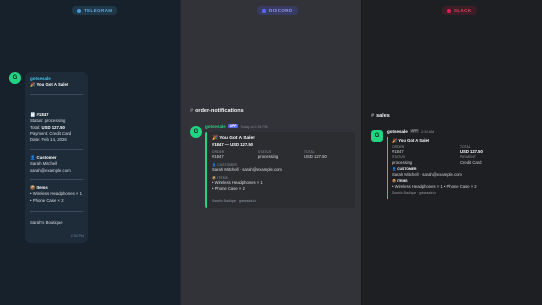 Image resolution: width=542 pixels, height=305 pixels. Describe the element at coordinates (254, 127) in the screenshot. I see `message-time: Today at 2:34 PM` at that location.